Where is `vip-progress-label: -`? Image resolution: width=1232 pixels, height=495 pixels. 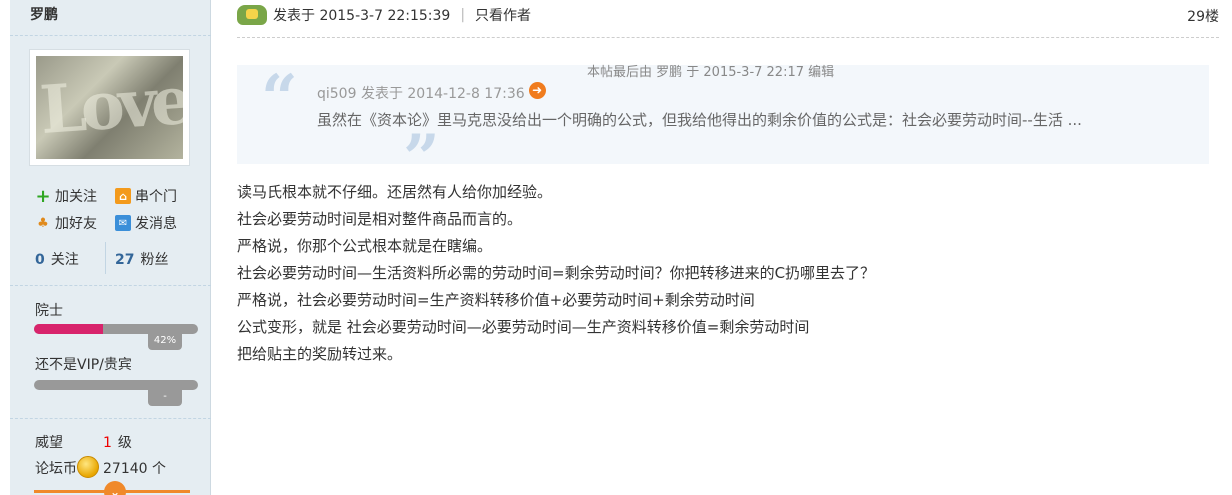
vip-progress-label: - is located at coordinates (165, 398).